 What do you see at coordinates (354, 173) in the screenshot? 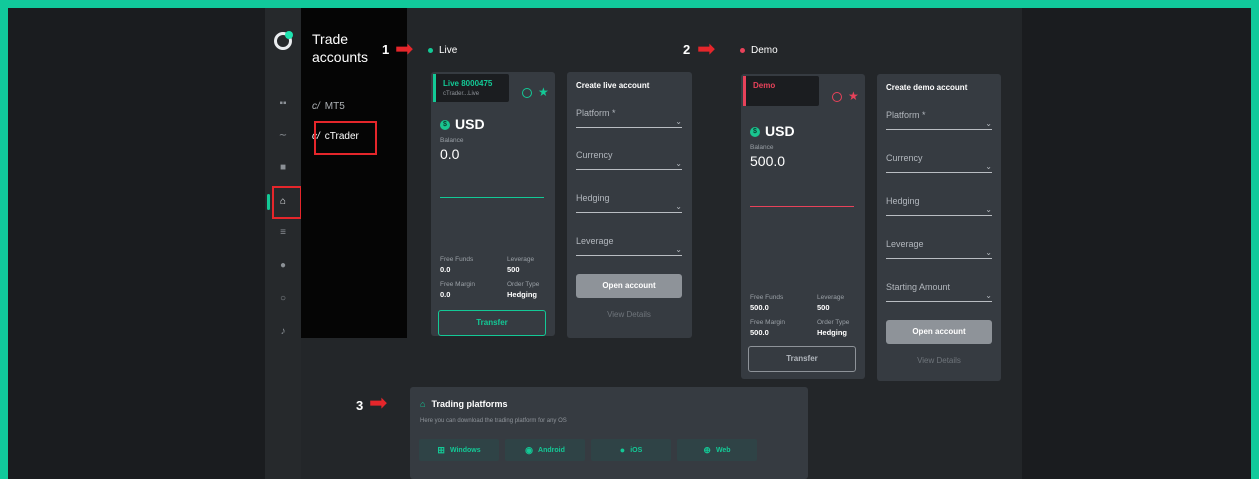
I see `trade-accounts-menu: Trade accounts c/MT5 c/cTrader` at bounding box center [354, 173].